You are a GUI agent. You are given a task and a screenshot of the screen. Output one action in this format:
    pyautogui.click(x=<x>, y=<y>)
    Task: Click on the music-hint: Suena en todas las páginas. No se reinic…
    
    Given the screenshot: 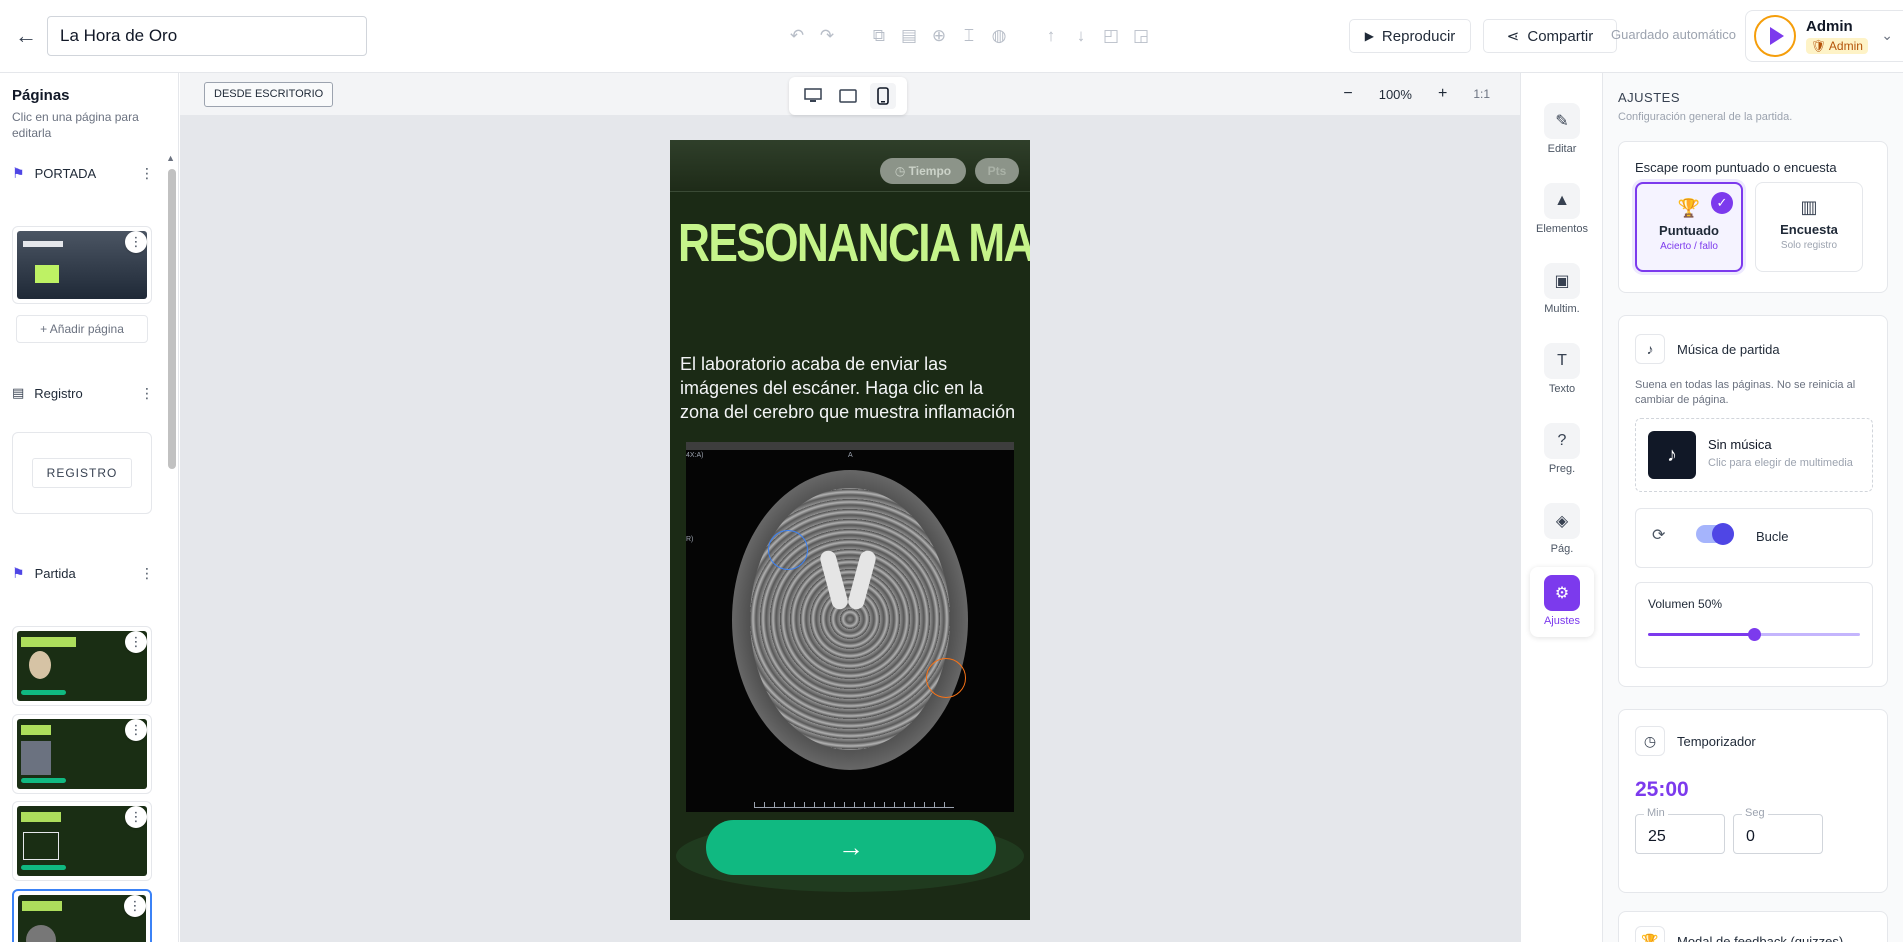 What is the action you would take?
    pyautogui.click(x=1745, y=392)
    